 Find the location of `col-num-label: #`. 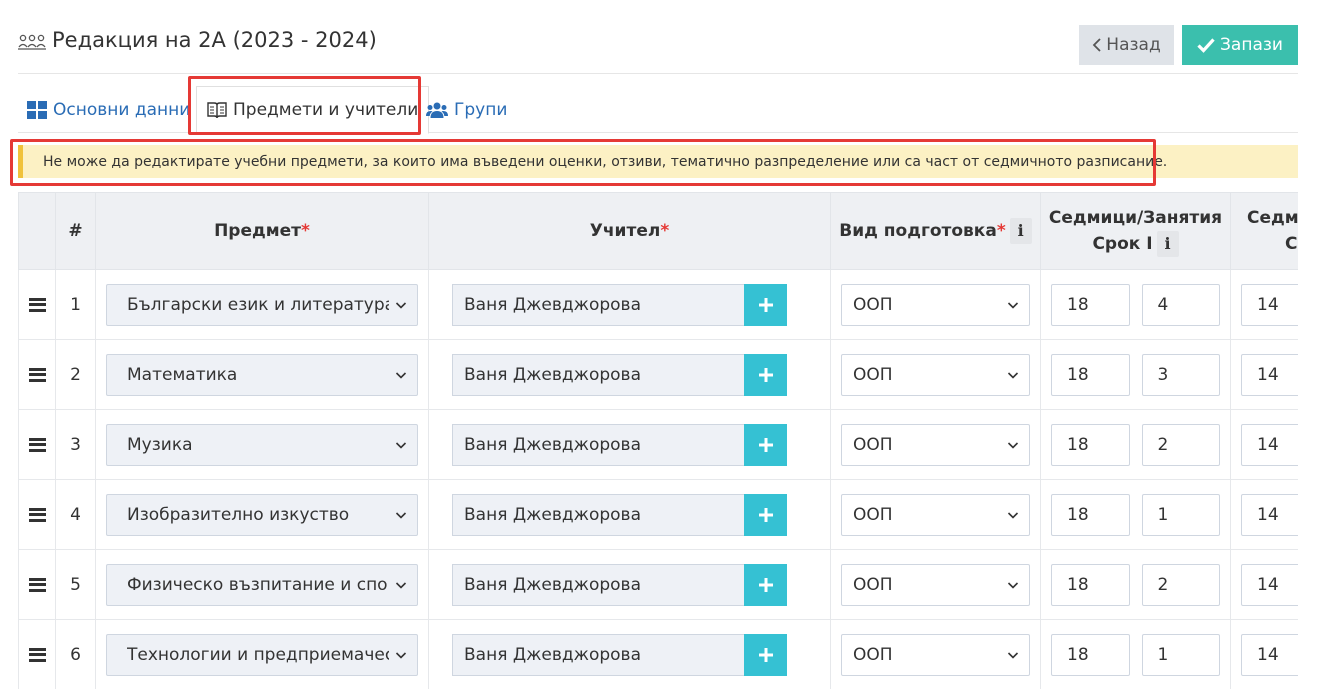

col-num-label: # is located at coordinates (75, 231).